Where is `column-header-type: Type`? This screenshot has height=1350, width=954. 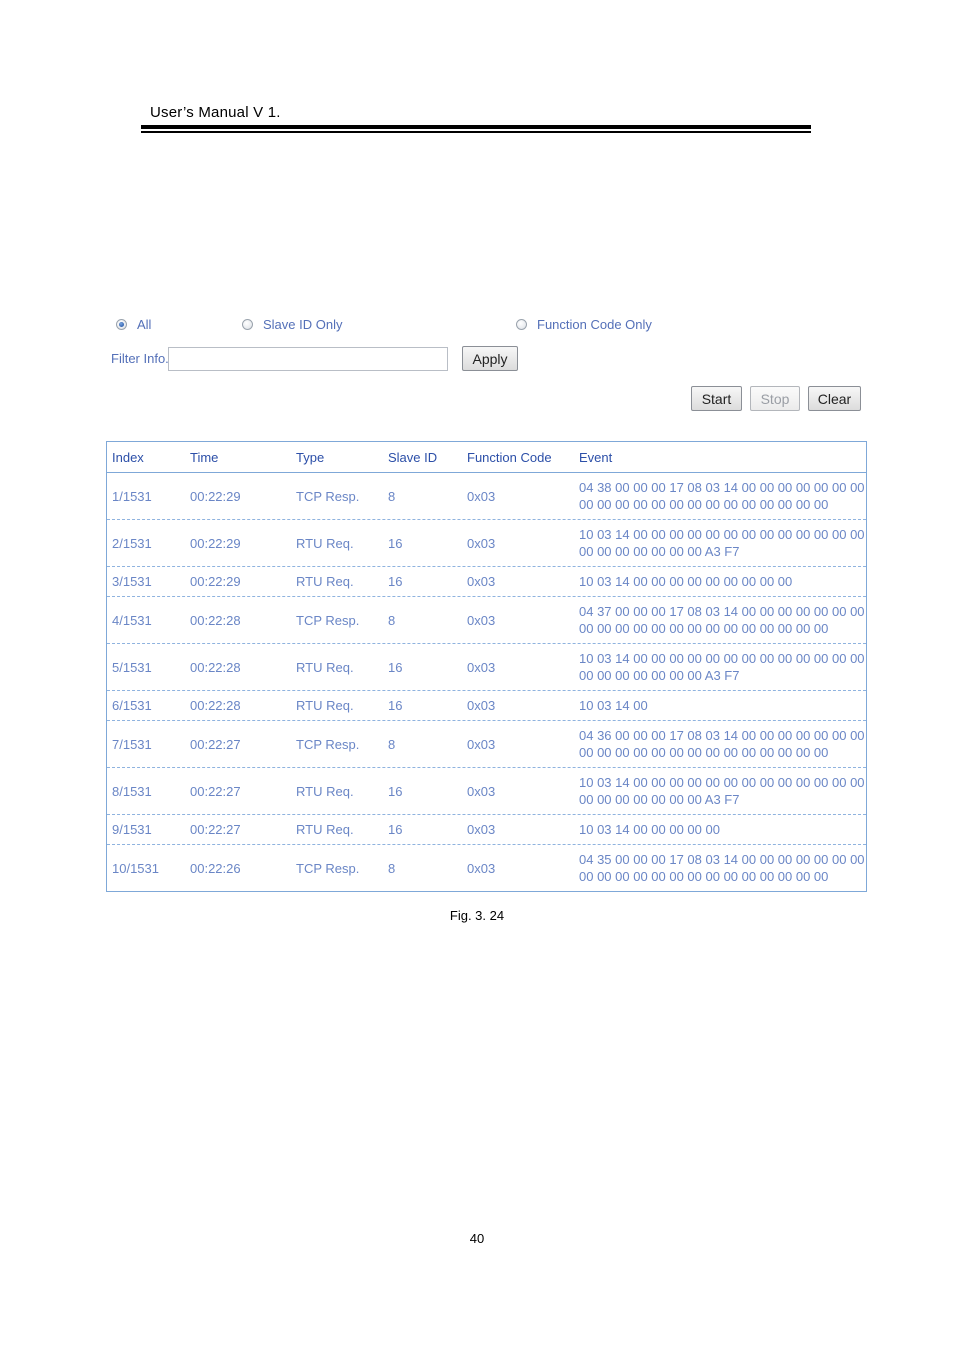 column-header-type: Type is located at coordinates (310, 457).